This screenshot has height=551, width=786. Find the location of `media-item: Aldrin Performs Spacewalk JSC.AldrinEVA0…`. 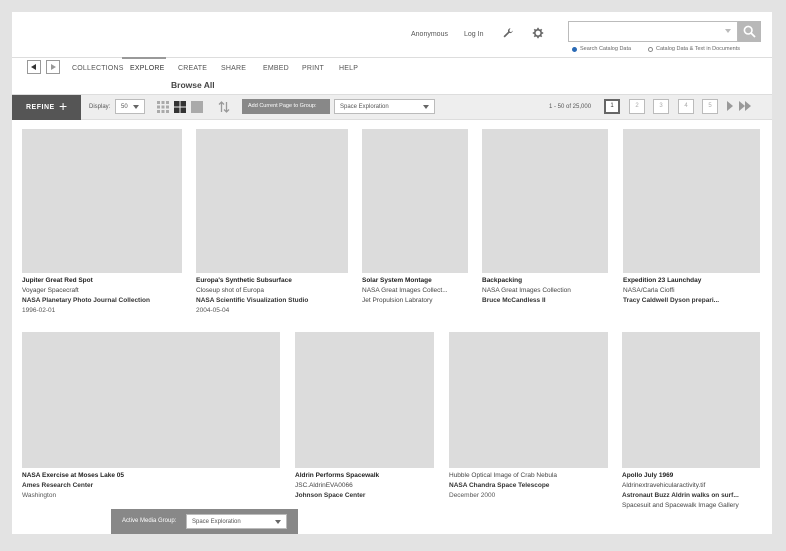

media-item: Aldrin Performs Spacewalk JSC.AldrinEVA0… is located at coordinates (364, 416).